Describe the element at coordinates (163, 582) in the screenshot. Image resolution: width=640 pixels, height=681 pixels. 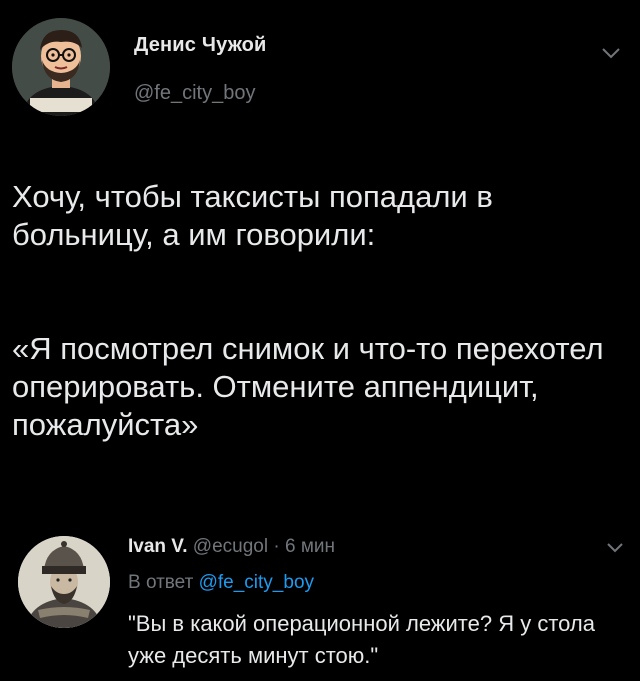
I see `reply-to-prefix: В ответ` at that location.